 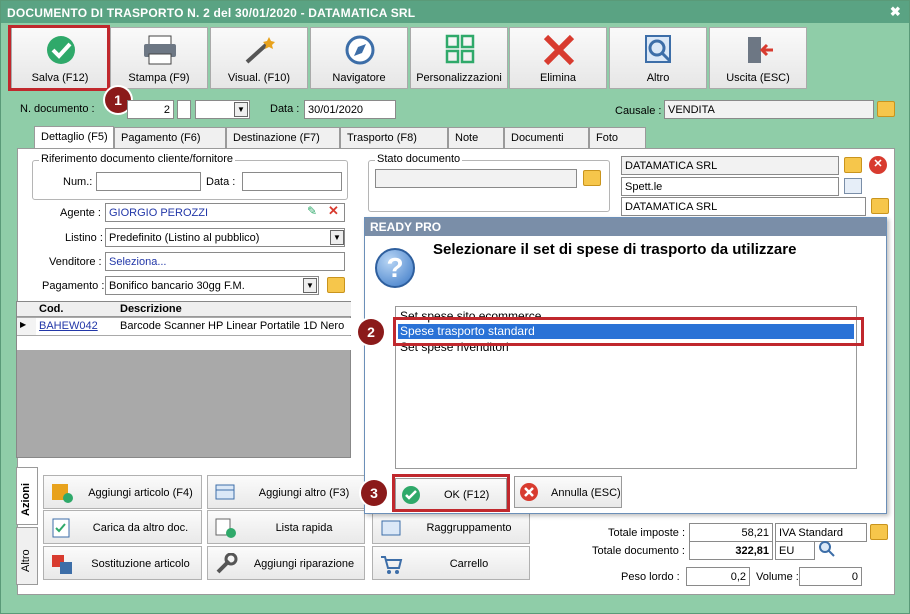 I want to click on replace-article-button: Sostituzione articolo, so click(x=122, y=563).